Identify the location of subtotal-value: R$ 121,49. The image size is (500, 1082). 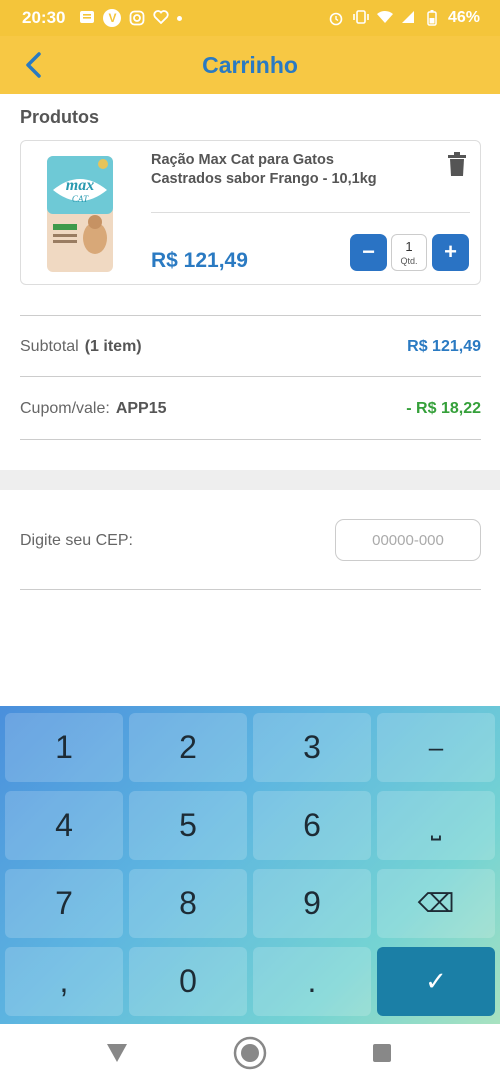
(444, 346).